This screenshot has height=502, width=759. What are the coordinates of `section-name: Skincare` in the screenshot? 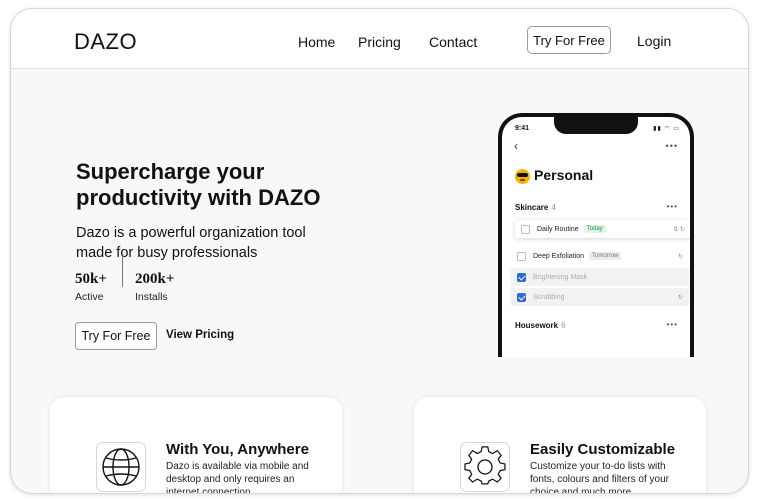 It's located at (532, 207).